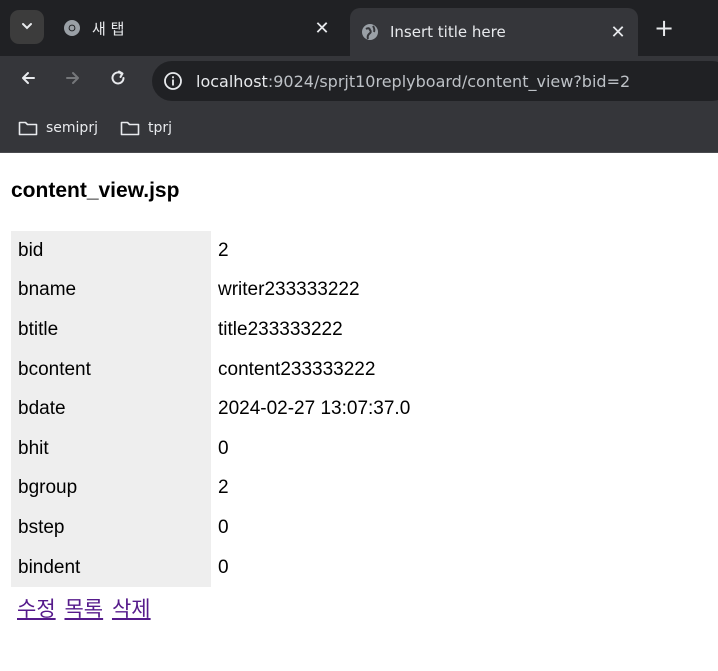 The image size is (718, 671). Describe the element at coordinates (367, 608) in the screenshot. I see `action-links: 수정 목록 삭제` at that location.